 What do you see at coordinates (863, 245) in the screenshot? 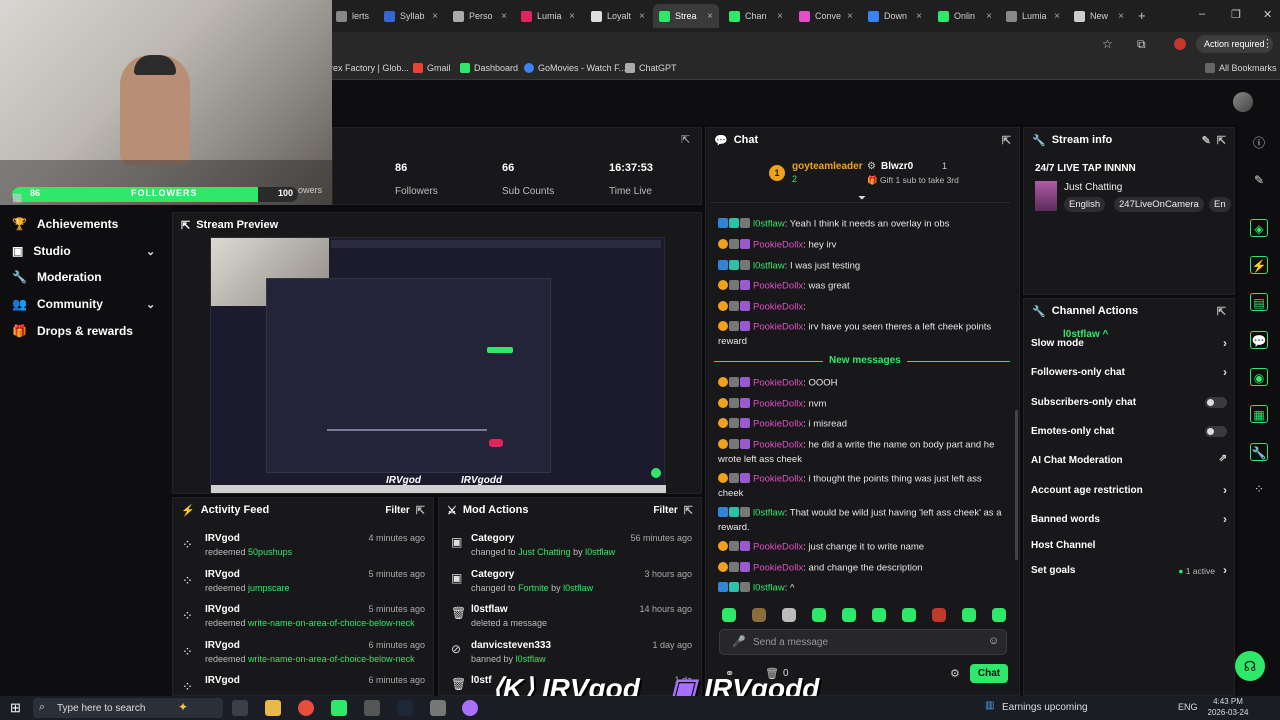
I see `chat-message: PookieDollx: hey irv` at bounding box center [863, 245].